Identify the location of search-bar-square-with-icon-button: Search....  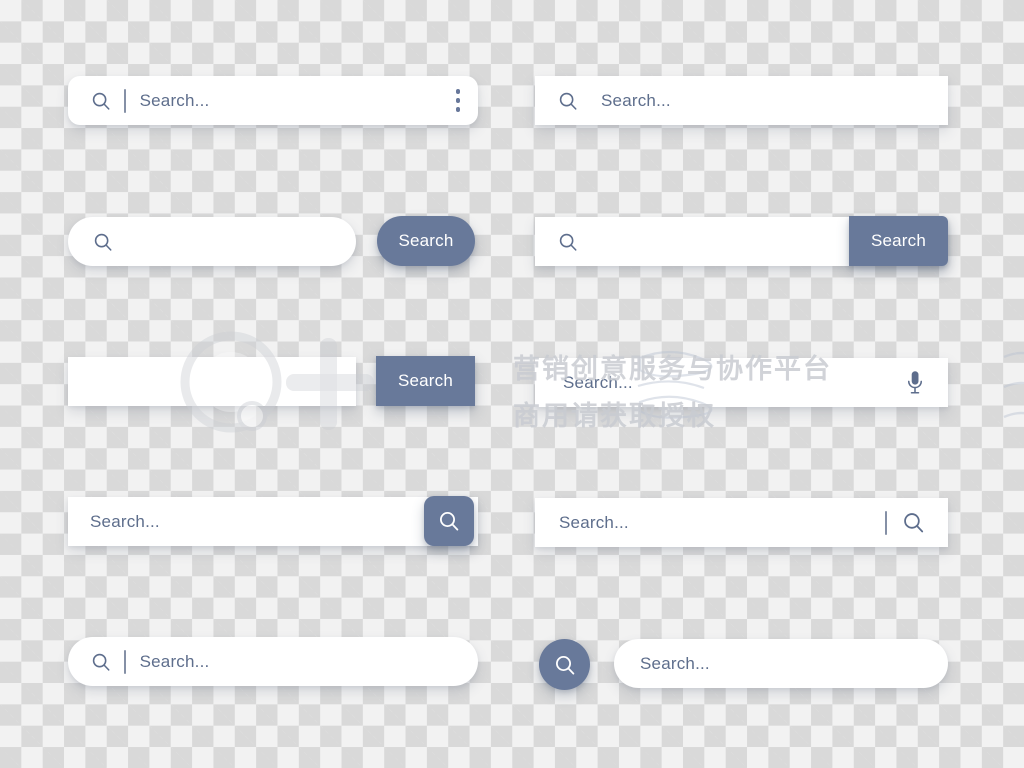
(273, 521).